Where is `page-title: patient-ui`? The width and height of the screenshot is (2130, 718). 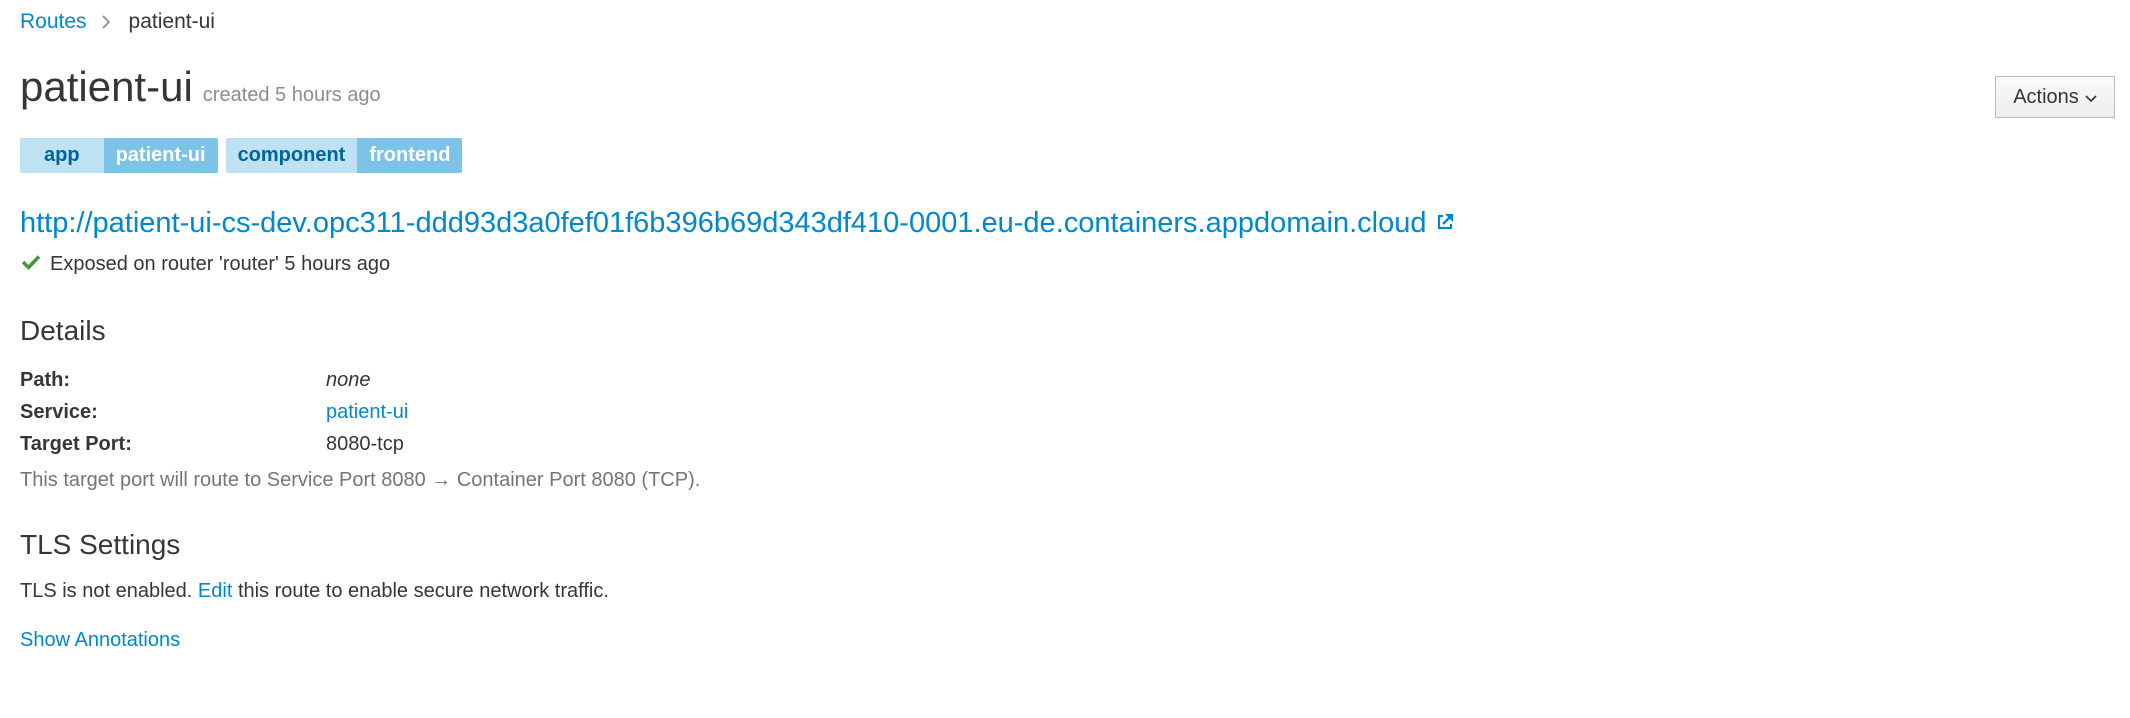 page-title: patient-ui is located at coordinates (106, 86).